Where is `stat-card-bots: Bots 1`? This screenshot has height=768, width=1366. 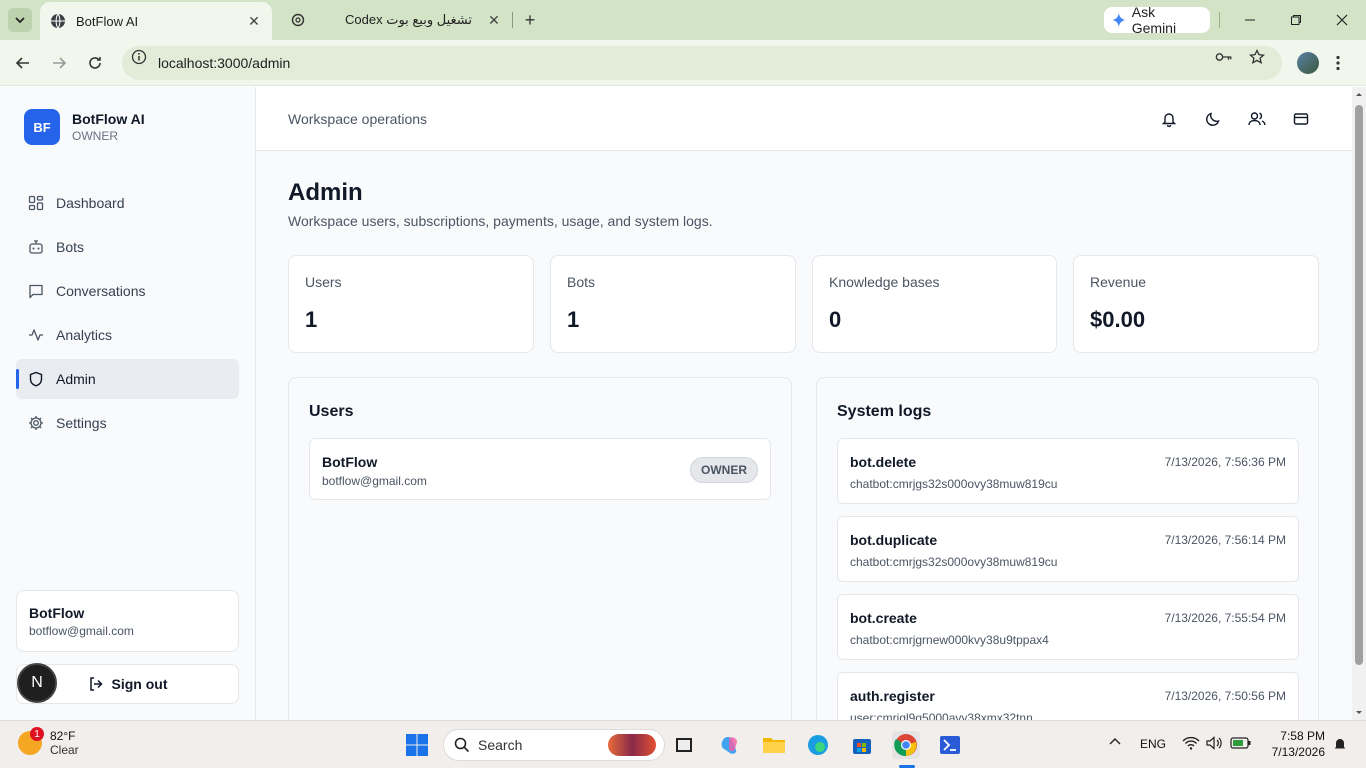 stat-card-bots: Bots 1 is located at coordinates (673, 304).